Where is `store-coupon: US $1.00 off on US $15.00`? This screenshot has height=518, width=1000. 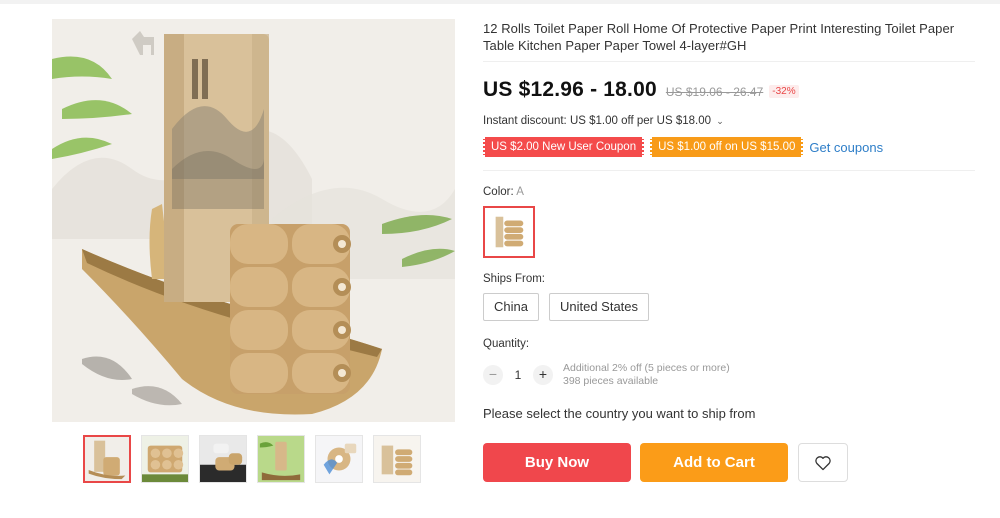 store-coupon: US $1.00 off on US $15.00 is located at coordinates (727, 147).